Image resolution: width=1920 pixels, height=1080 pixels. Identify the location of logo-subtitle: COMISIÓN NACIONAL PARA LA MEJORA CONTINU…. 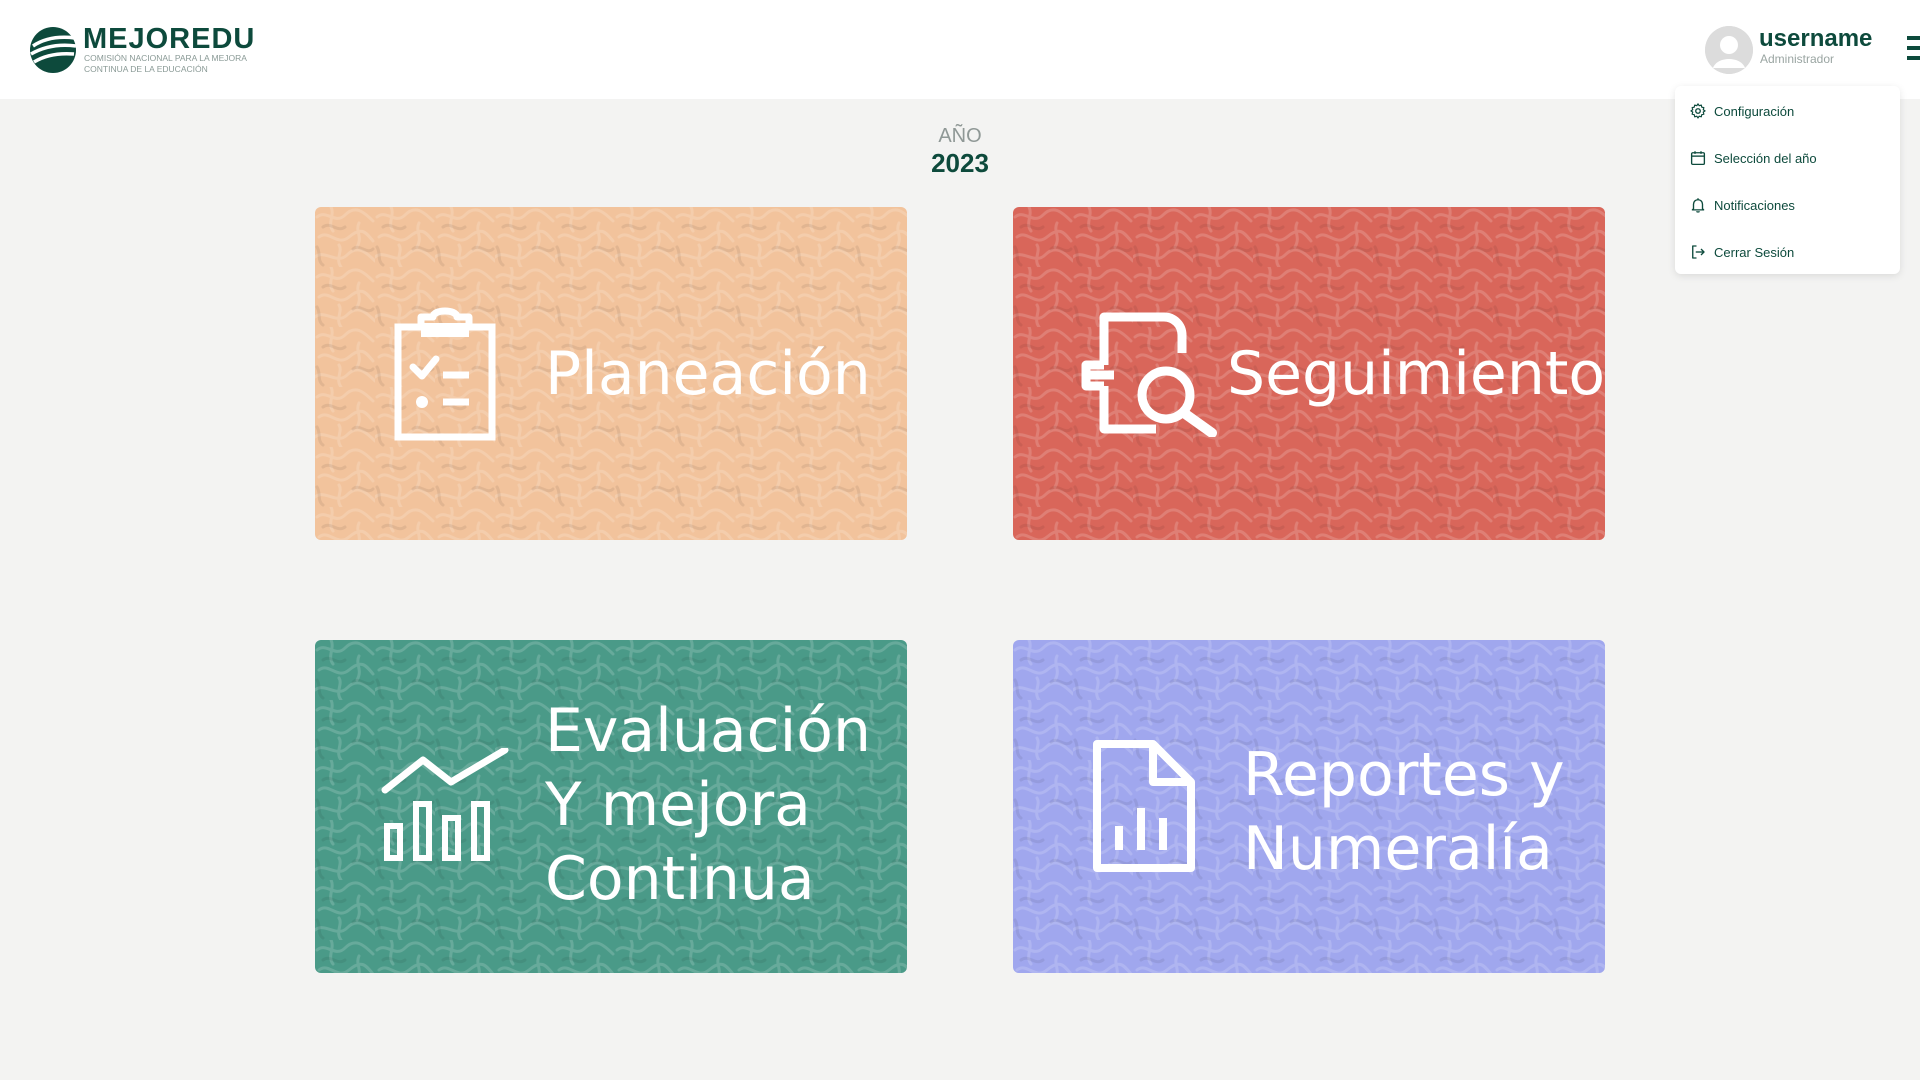
(165, 63).